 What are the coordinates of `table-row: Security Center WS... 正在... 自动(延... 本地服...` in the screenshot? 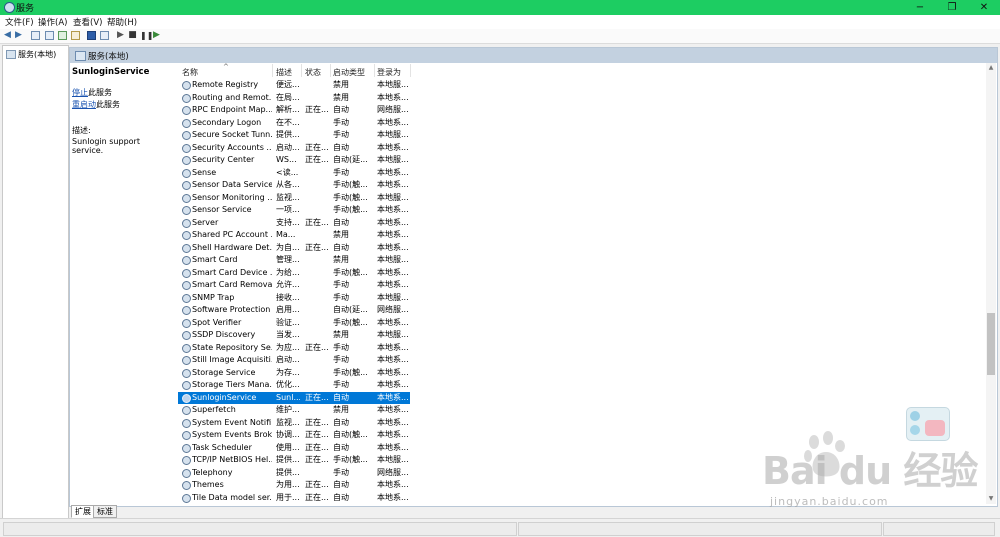 It's located at (294, 160).